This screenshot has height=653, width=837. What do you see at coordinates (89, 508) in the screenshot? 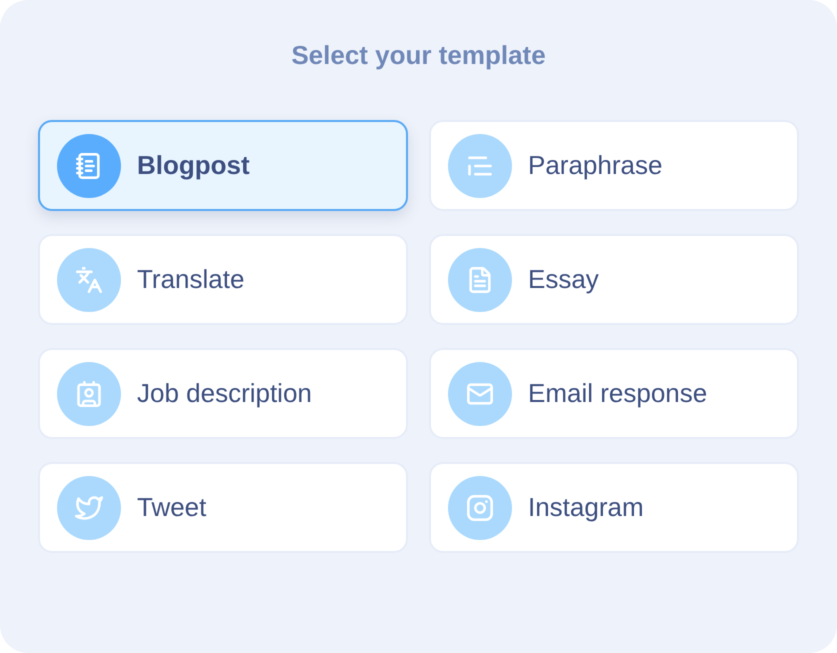
I see `bird-icon` at bounding box center [89, 508].